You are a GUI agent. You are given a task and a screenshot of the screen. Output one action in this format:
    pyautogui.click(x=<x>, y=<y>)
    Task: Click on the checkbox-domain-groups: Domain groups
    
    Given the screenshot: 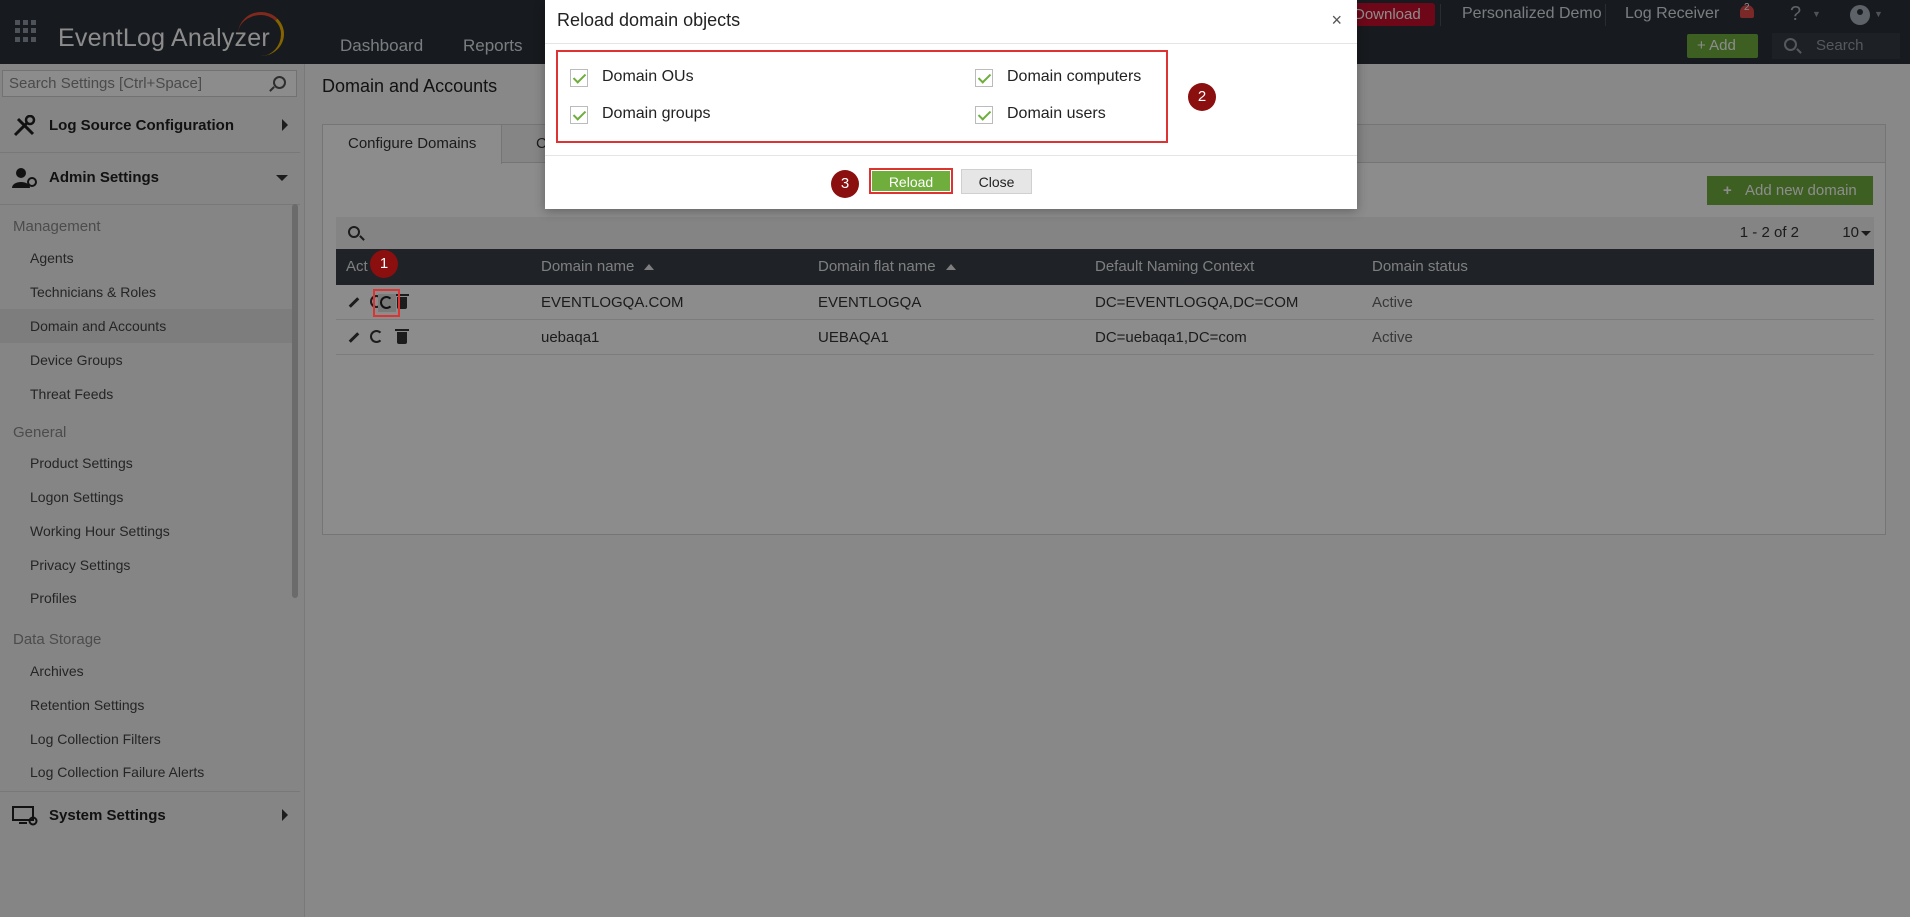 What is the action you would take?
    pyautogui.click(x=640, y=114)
    